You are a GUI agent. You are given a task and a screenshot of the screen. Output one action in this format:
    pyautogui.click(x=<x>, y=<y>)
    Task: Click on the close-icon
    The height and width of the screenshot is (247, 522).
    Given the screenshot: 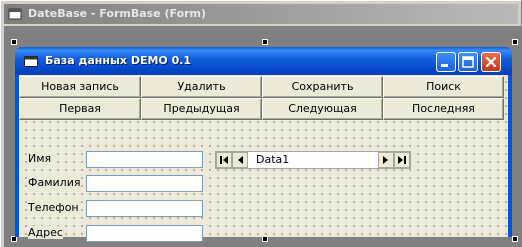 What is the action you would take?
    pyautogui.click(x=491, y=62)
    